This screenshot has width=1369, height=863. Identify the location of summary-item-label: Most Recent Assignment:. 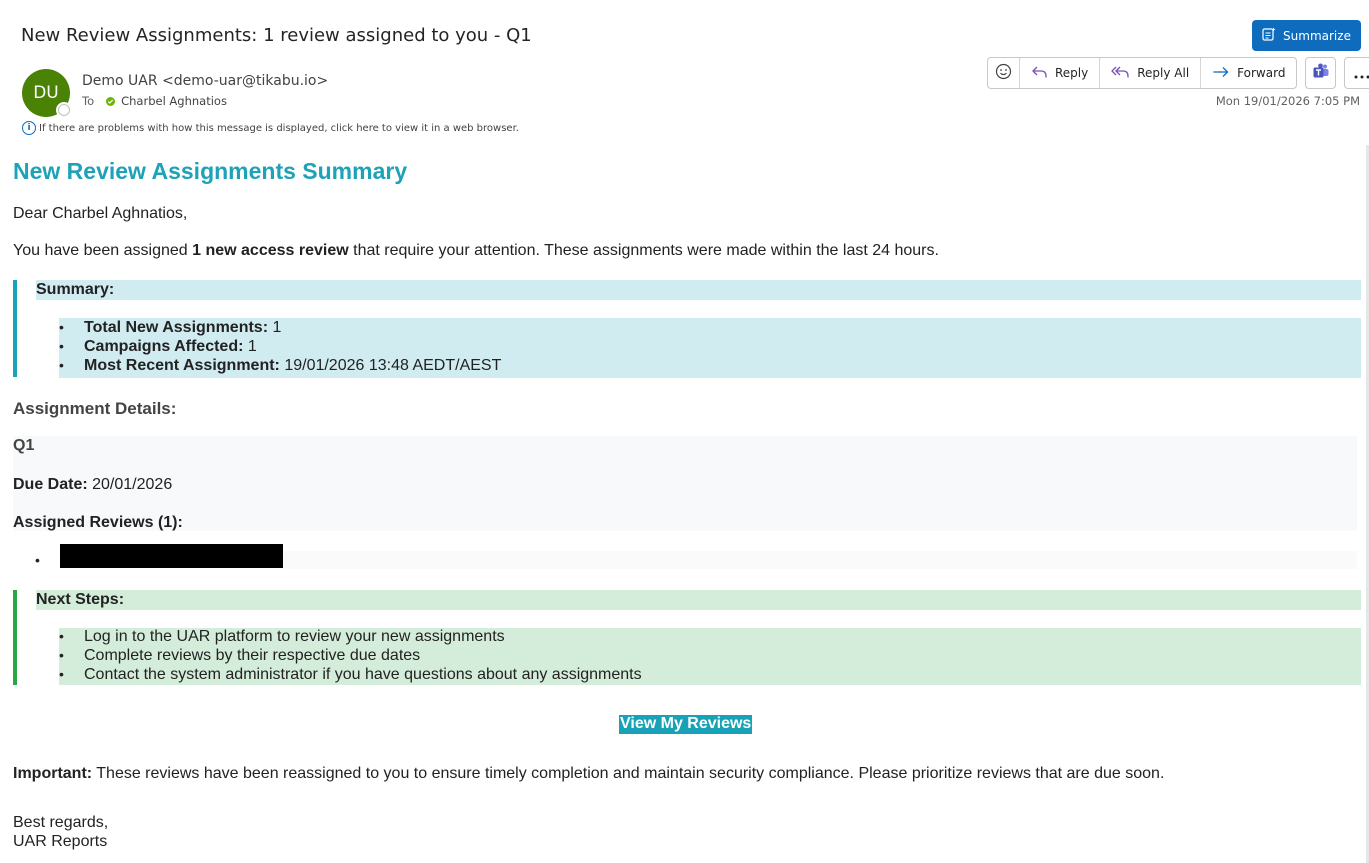
(182, 365).